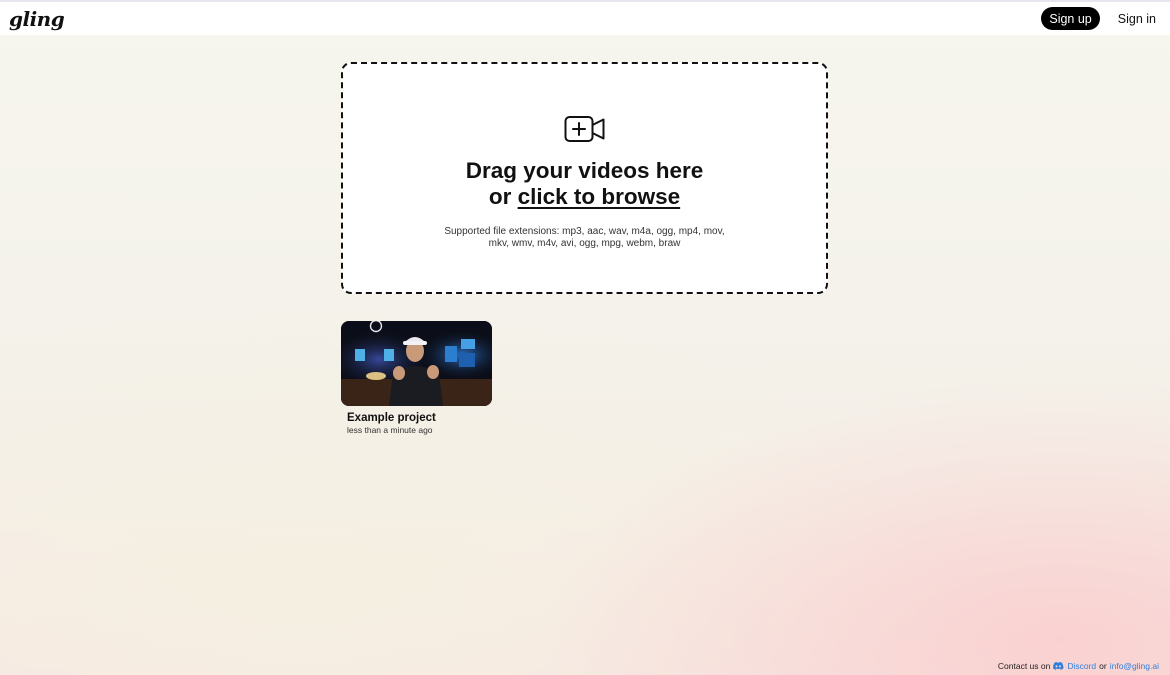 This screenshot has width=1170, height=675. I want to click on footer-contact: Contact us on Discord or info@gling.ai, so click(1078, 666).